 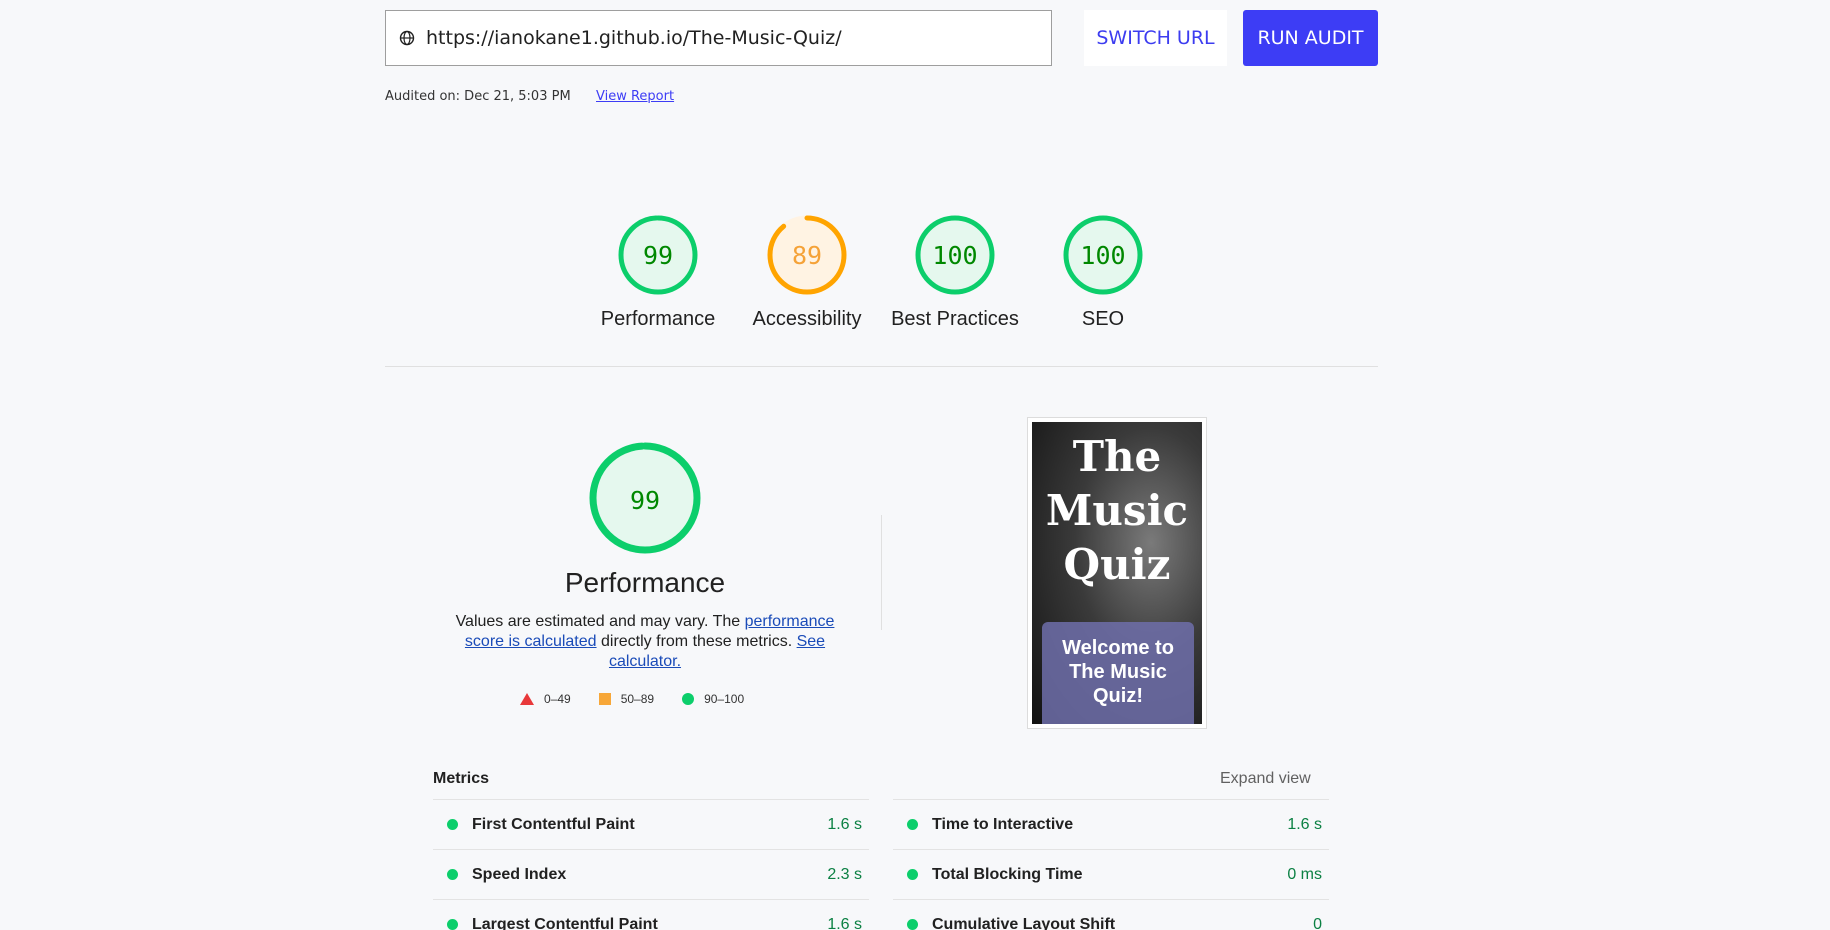 What do you see at coordinates (1117, 564) in the screenshot?
I see `thumb-title-line: Quiz` at bounding box center [1117, 564].